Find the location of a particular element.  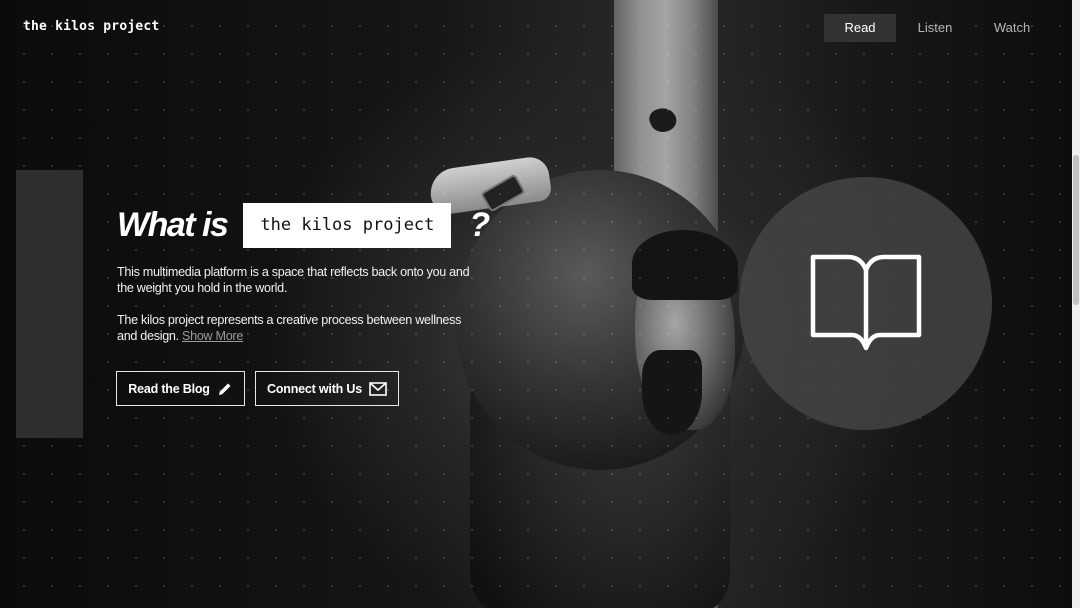

nav-listen: Listen is located at coordinates (935, 28).